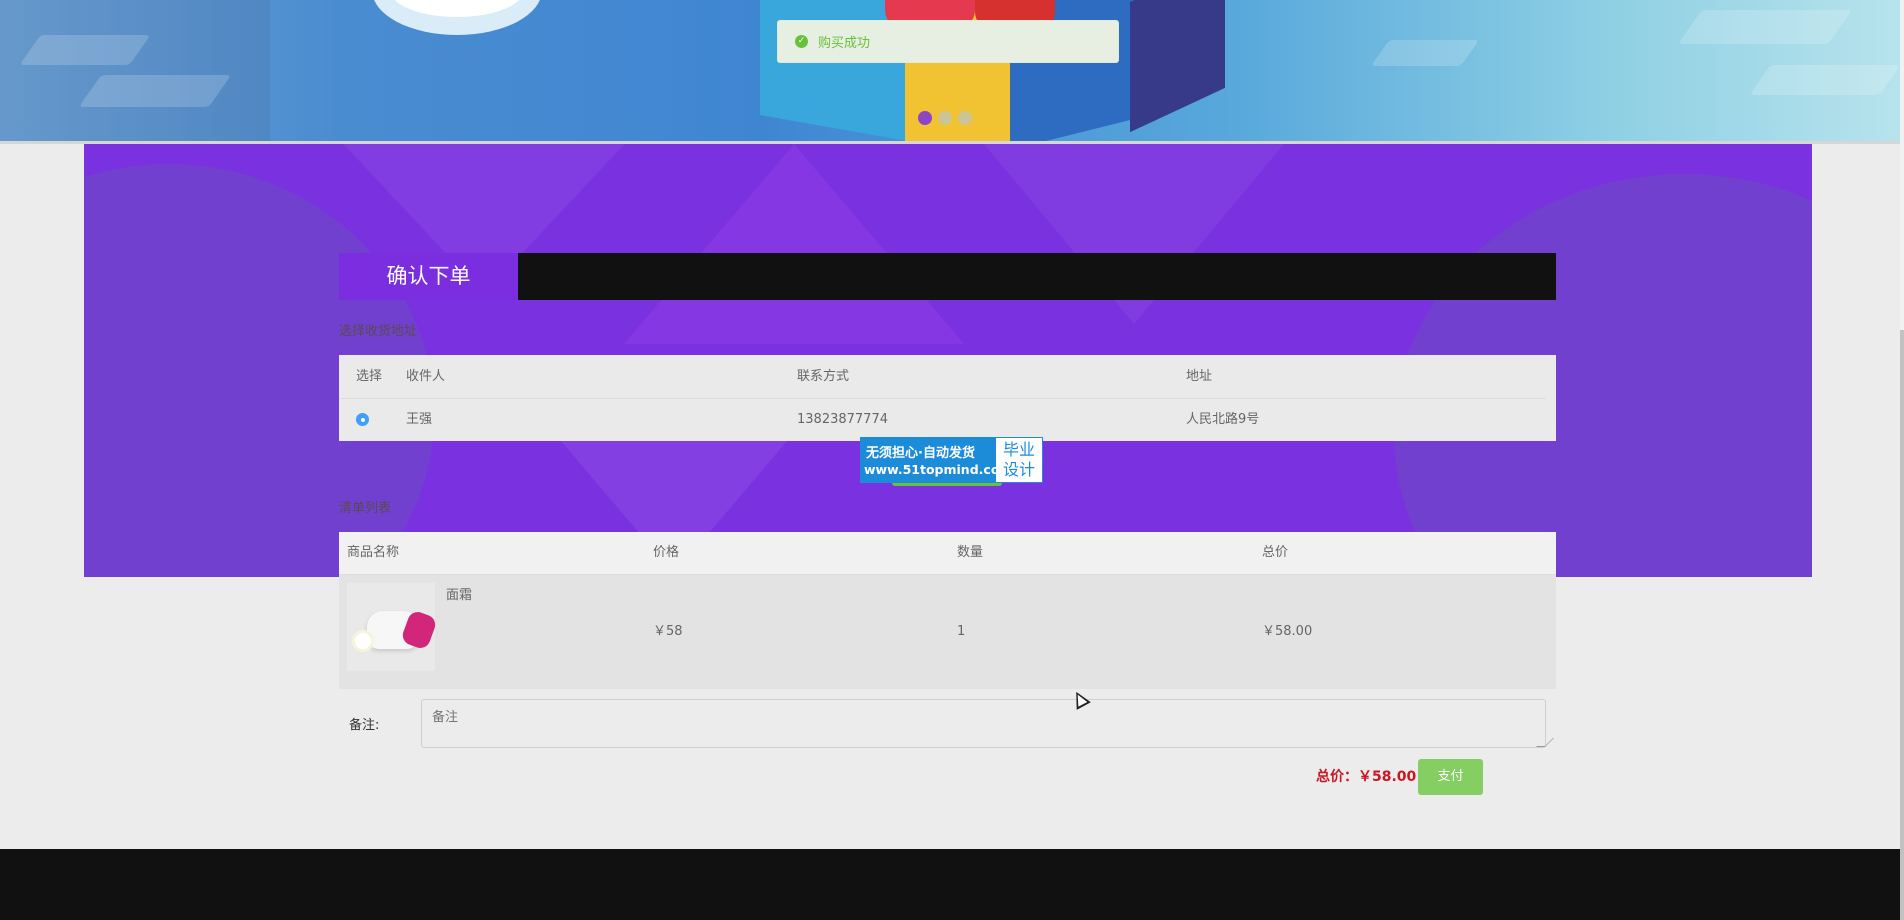  What do you see at coordinates (801, 41) in the screenshot?
I see `check-circle-icon: ✓` at bounding box center [801, 41].